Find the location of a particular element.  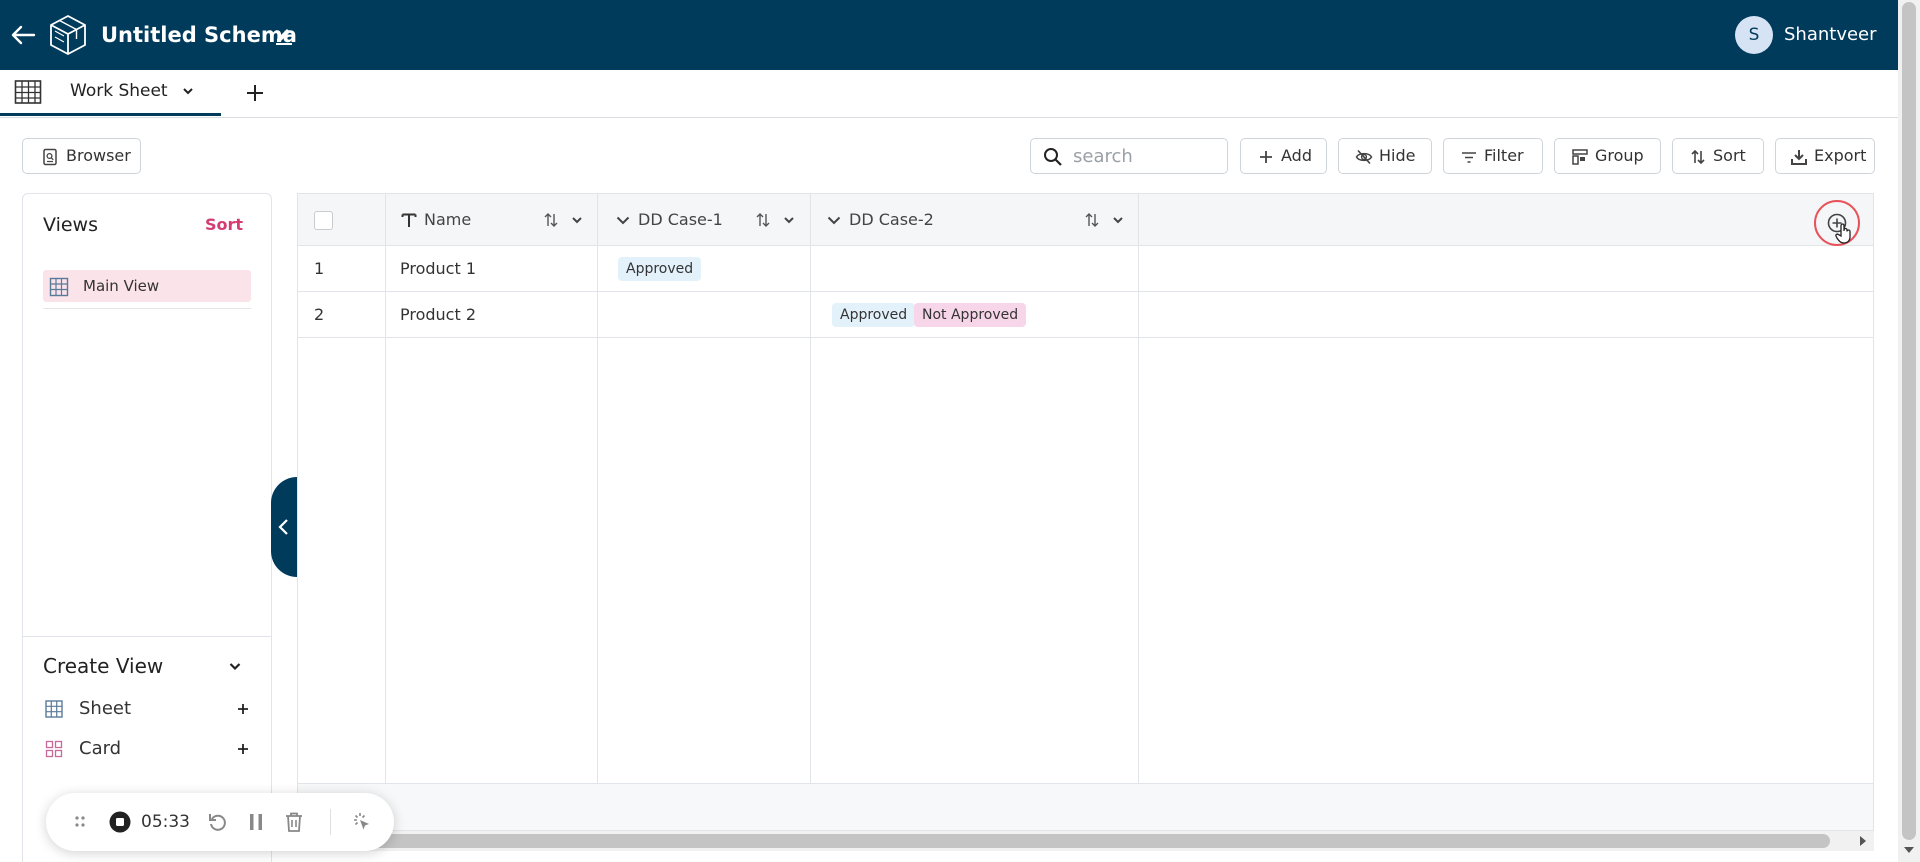

hand-pointer-icon is located at coordinates (1845, 233).